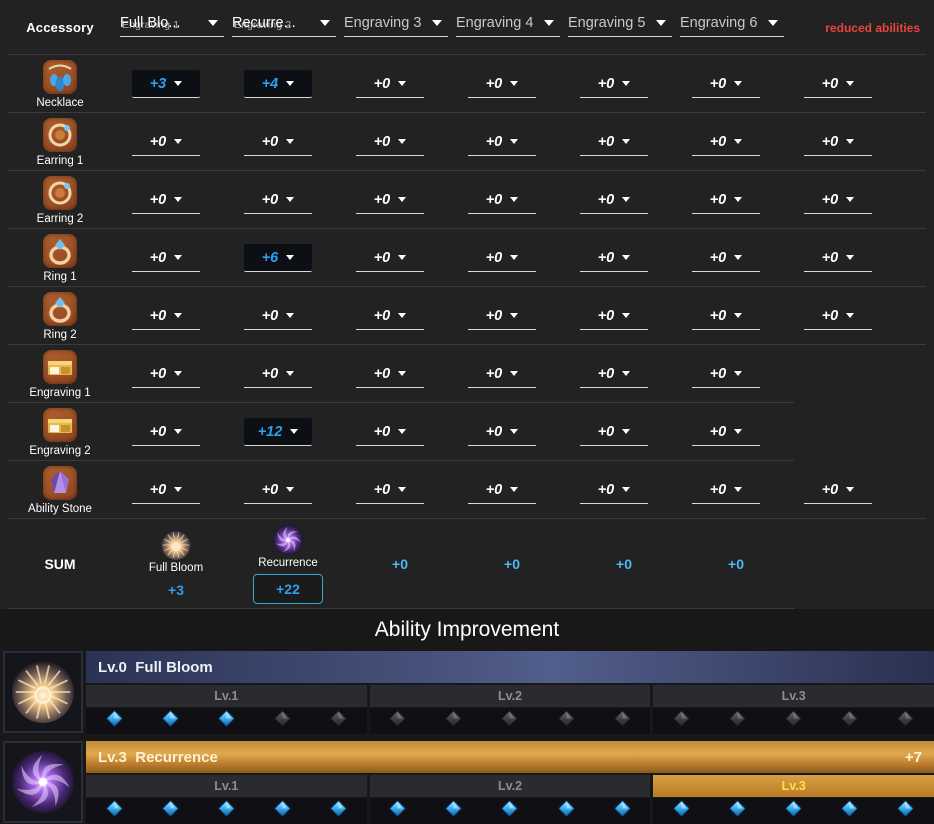 Image resolution: width=934 pixels, height=824 pixels. What do you see at coordinates (732, 24) in the screenshot?
I see `engraving-select-6: Engraving 6` at bounding box center [732, 24].